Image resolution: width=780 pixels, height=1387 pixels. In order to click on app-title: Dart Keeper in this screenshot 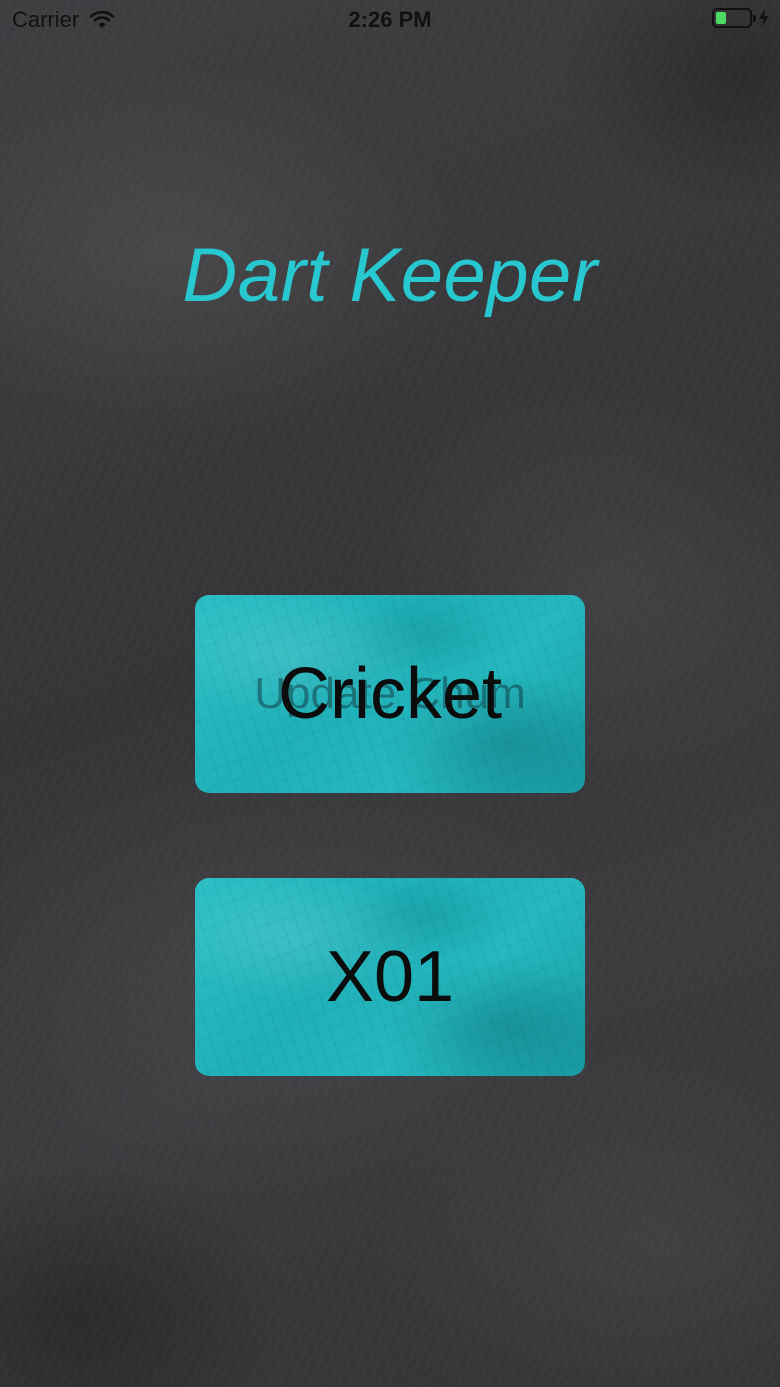, I will do `click(390, 275)`.